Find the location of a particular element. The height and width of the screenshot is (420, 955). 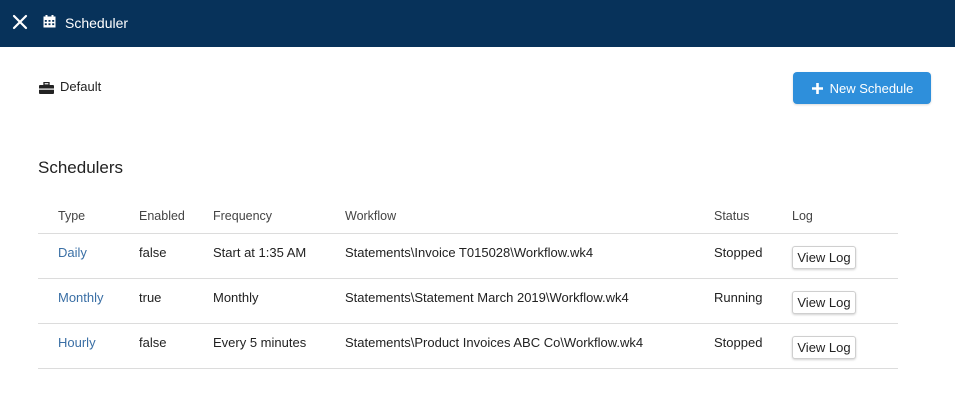

plus-icon is located at coordinates (817, 88).